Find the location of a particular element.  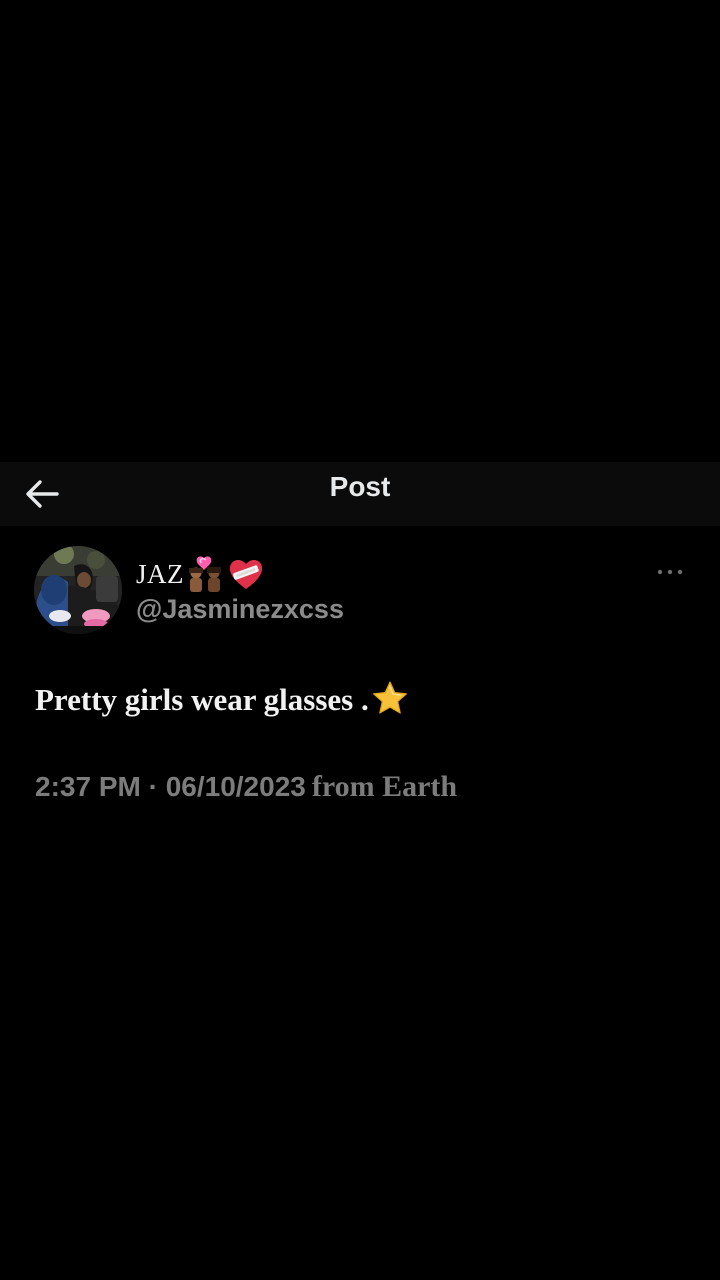

post-location: from Earth is located at coordinates (384, 786).